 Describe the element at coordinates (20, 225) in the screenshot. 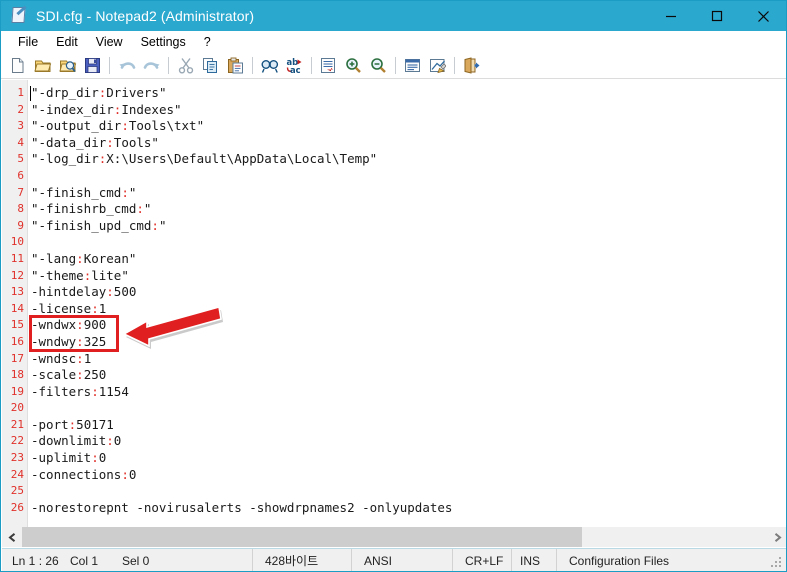

I see `line-number: 9` at that location.